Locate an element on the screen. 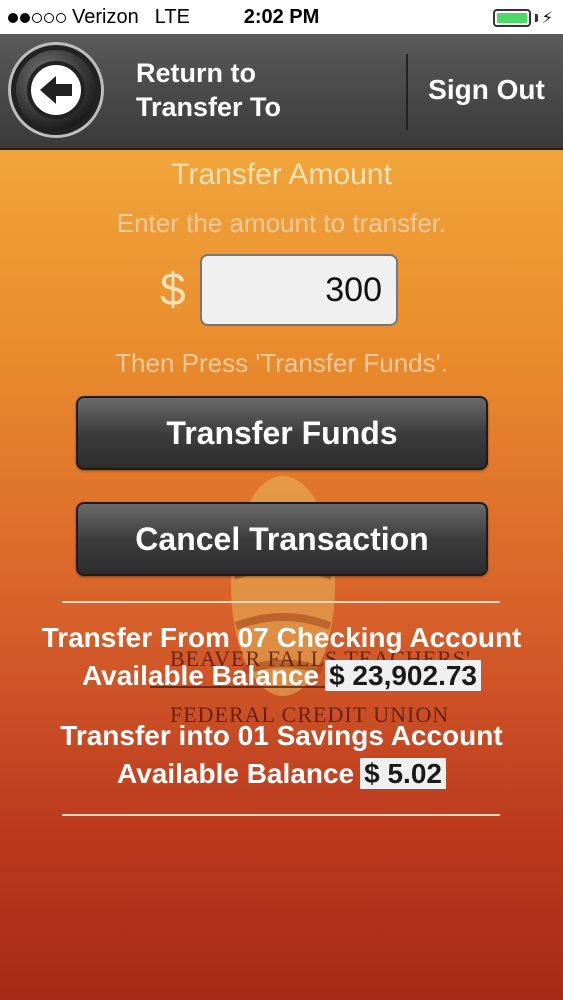 This screenshot has width=563, height=1000. into-balance-value: $ 5.02 is located at coordinates (403, 773).